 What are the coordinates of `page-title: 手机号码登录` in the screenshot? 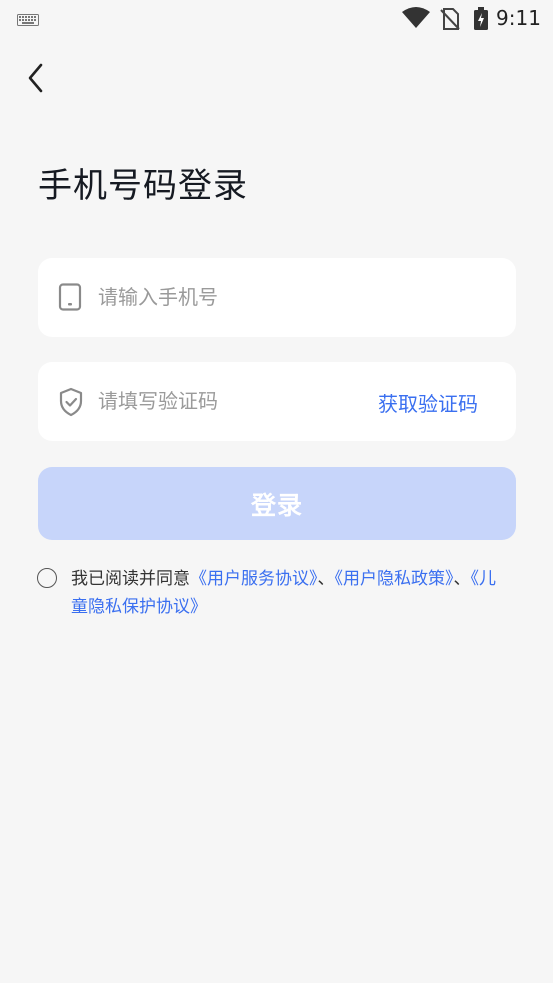 It's located at (143, 186).